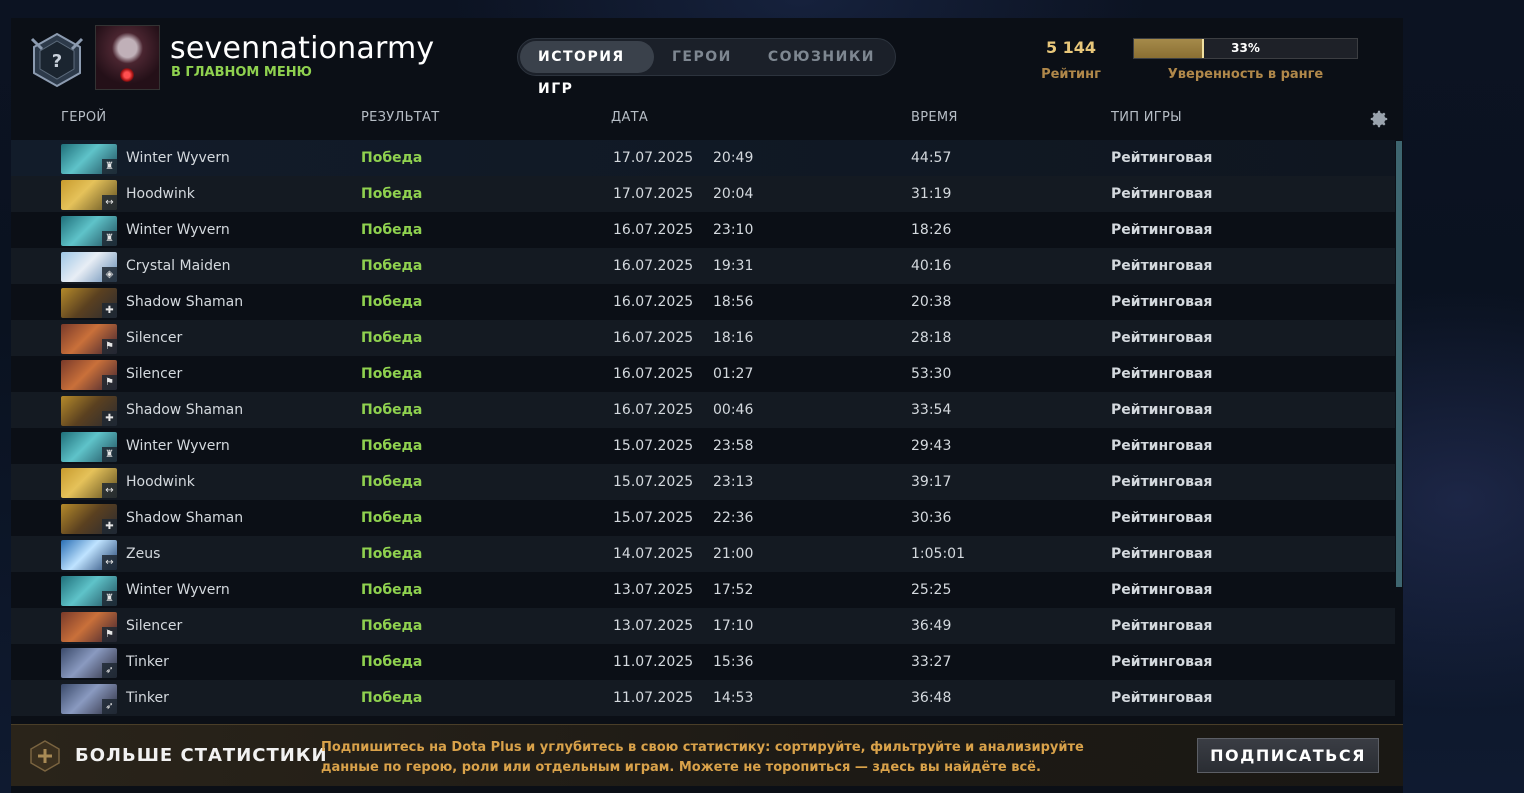 This screenshot has width=1524, height=793. Describe the element at coordinates (127, 57) in the screenshot. I see `avatar` at that location.